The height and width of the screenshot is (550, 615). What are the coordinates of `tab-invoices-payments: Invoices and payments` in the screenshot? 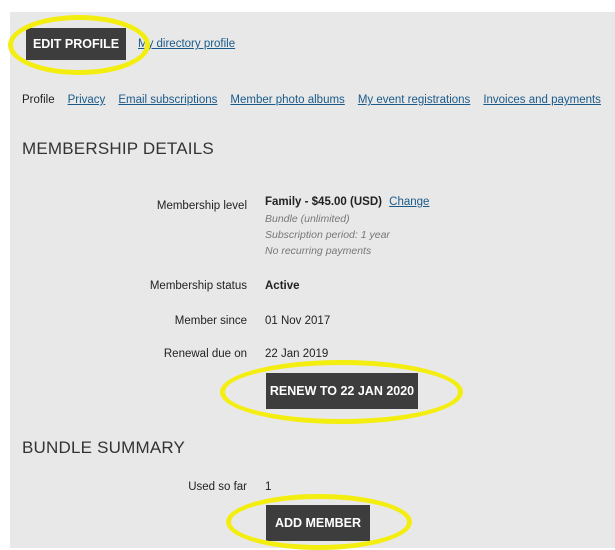 It's located at (542, 100).